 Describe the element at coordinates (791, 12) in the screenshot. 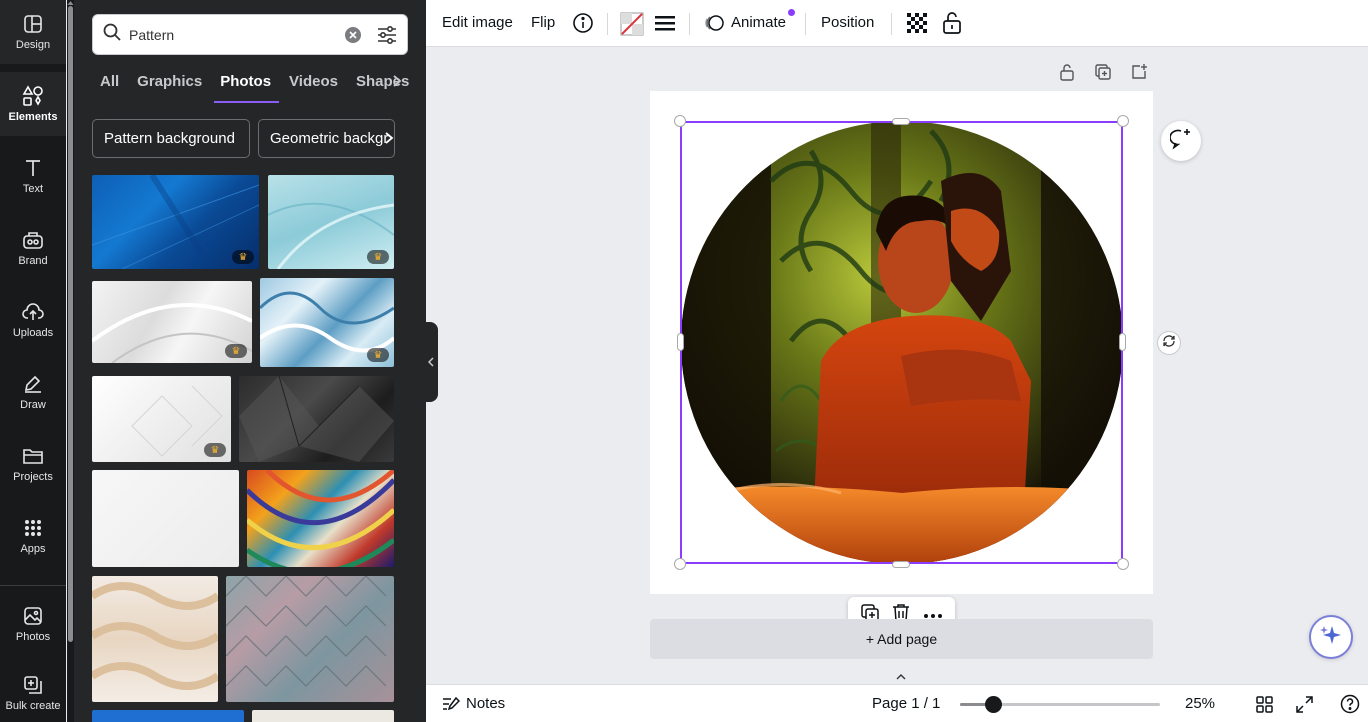

I see `new-feature-dot` at that location.